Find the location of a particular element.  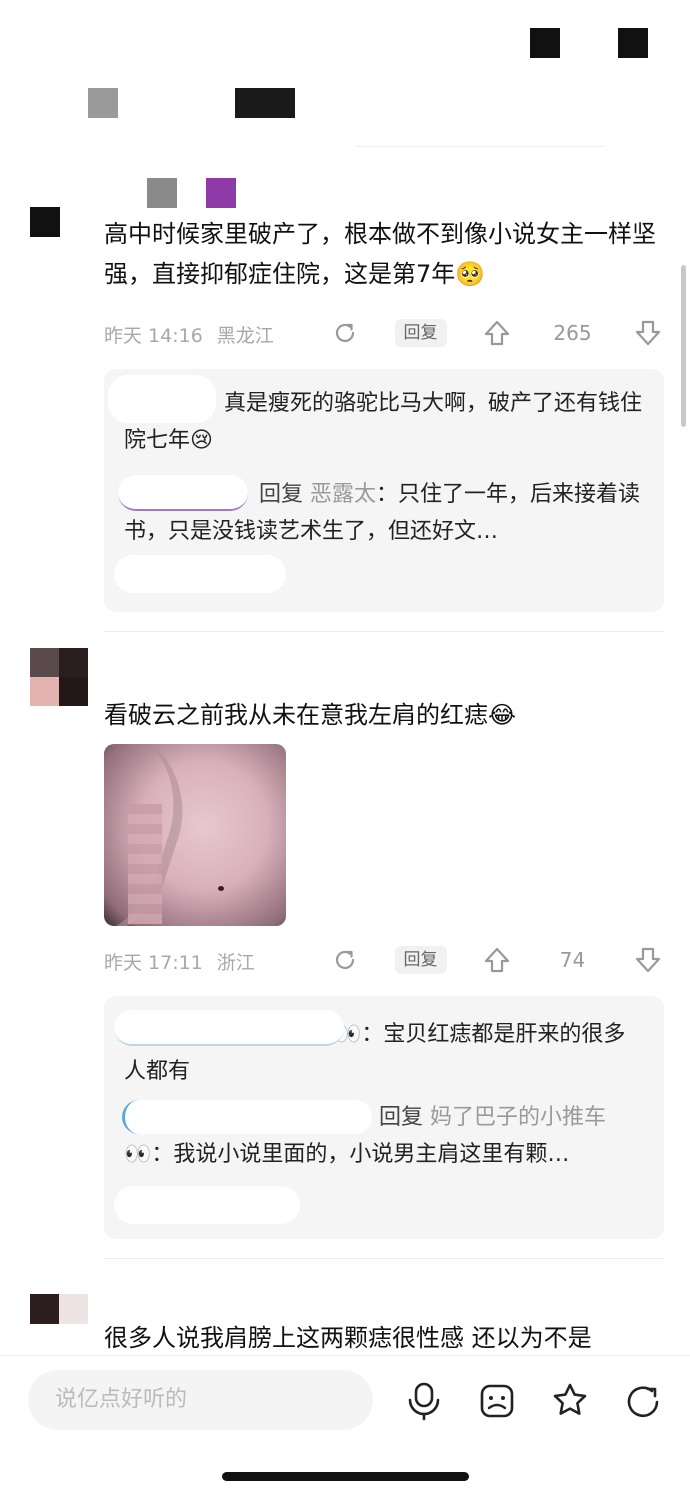

star-icon is located at coordinates (570, 1403).